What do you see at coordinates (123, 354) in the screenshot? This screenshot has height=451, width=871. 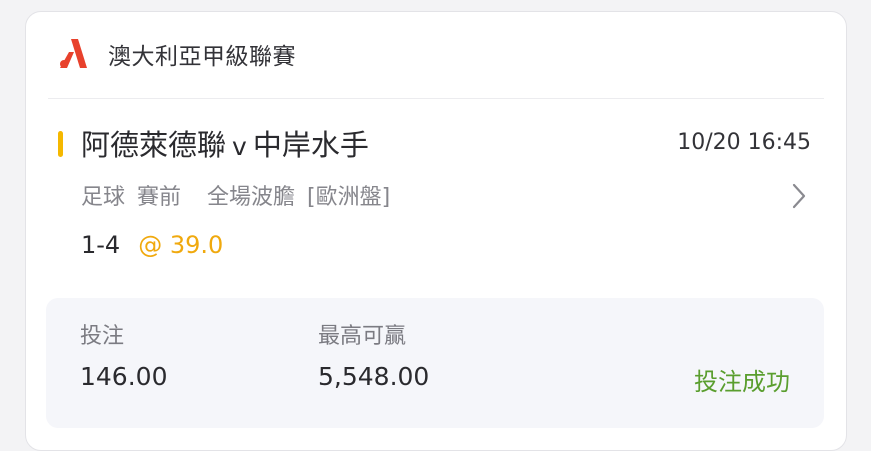 I see `stake-column: 投注 146.00` at bounding box center [123, 354].